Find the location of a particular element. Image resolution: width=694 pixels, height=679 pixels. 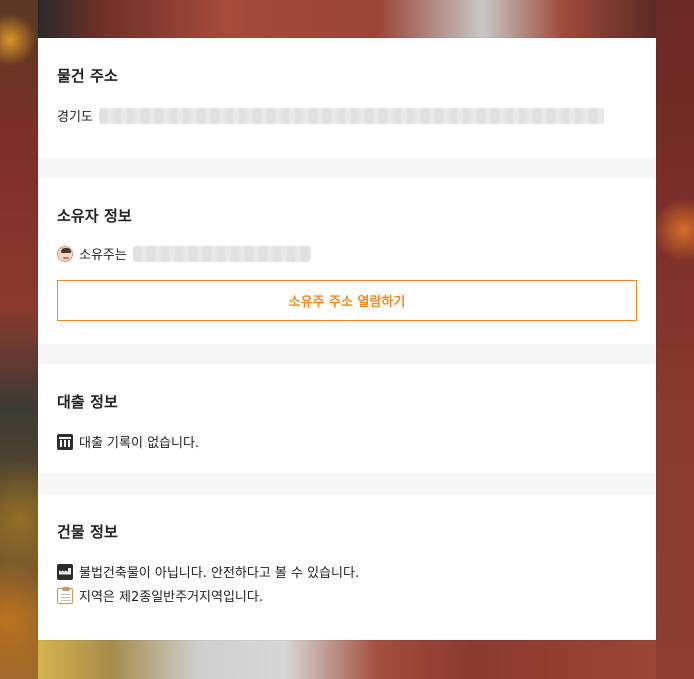

reveal-owner-address-button: 소유주 주소 열람하기 is located at coordinates (347, 300).